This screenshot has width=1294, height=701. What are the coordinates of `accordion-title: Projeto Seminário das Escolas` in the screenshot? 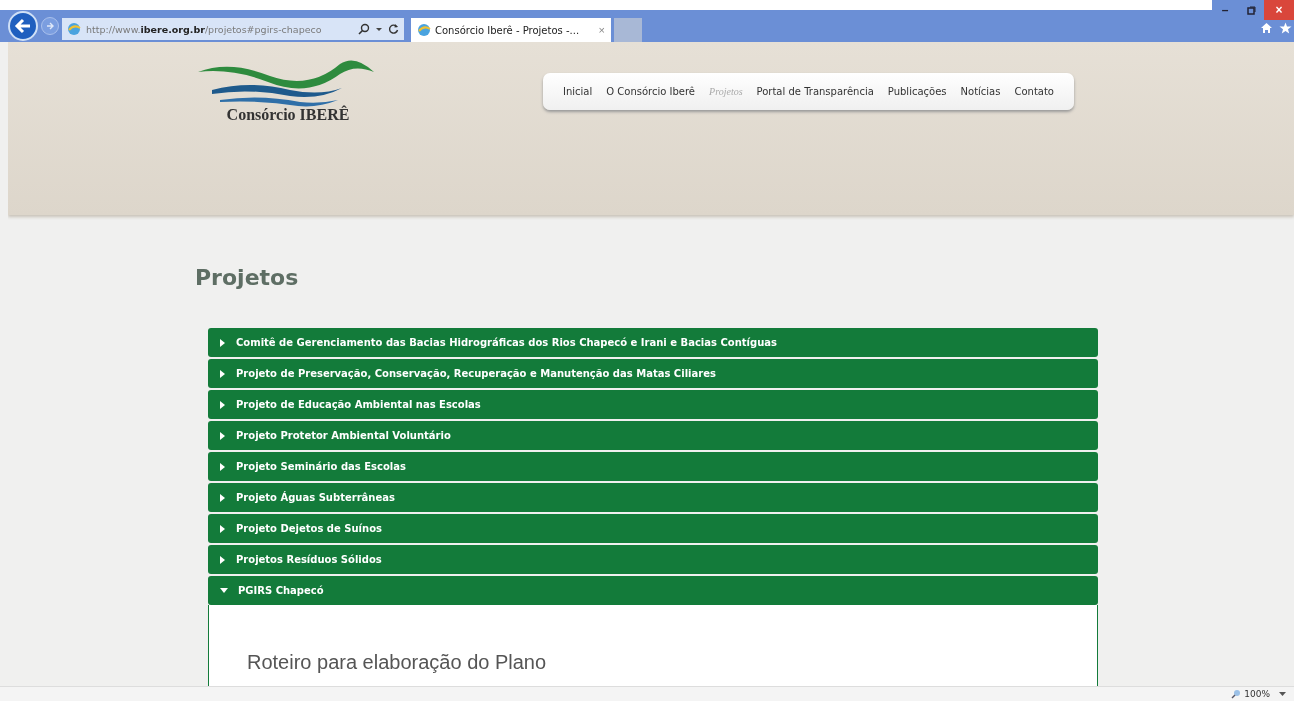 It's located at (321, 466).